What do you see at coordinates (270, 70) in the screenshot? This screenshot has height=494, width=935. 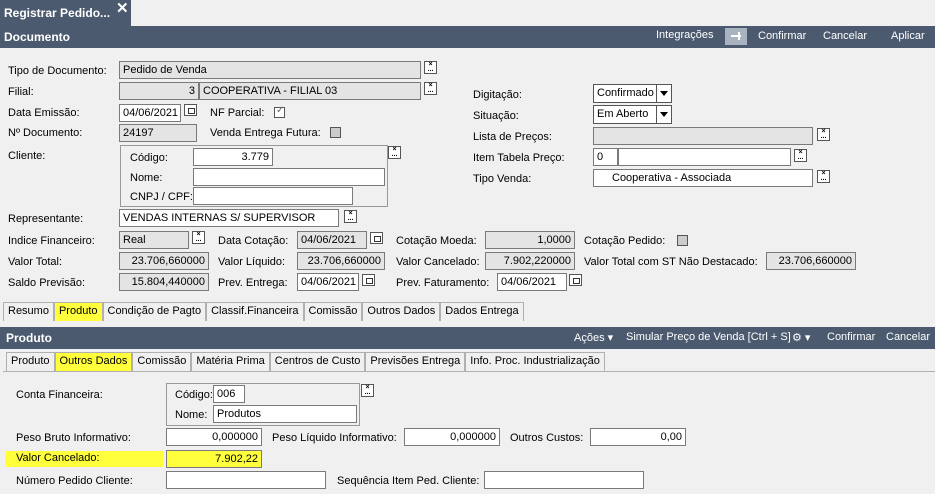 I see `tipo-documento-field: Pedido de Venda` at bounding box center [270, 70].